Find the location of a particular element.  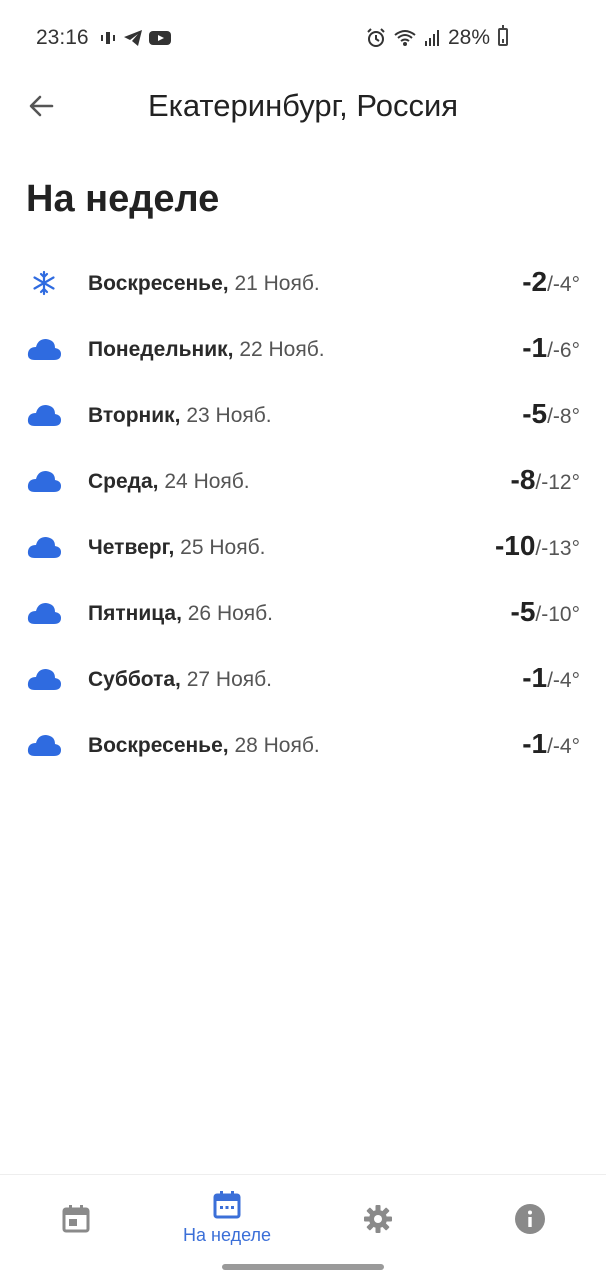

signal-icon is located at coordinates (431, 38).